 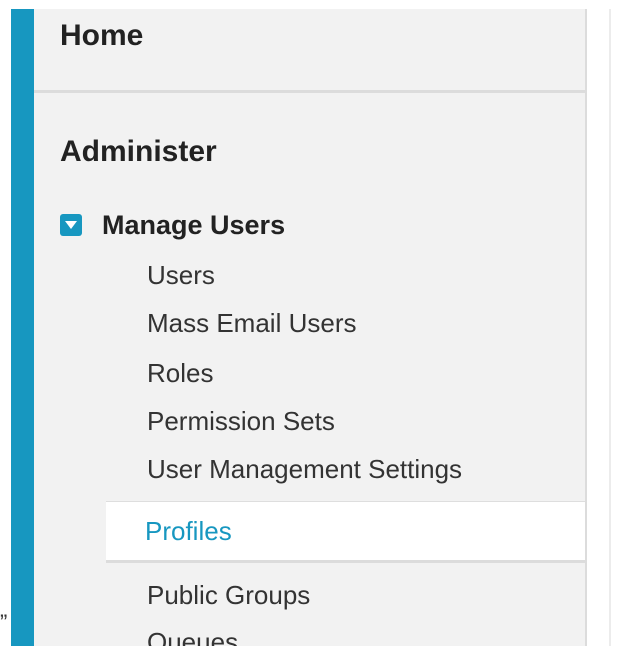 I want to click on nav-item-profiles-label: Profiles, so click(x=188, y=531).